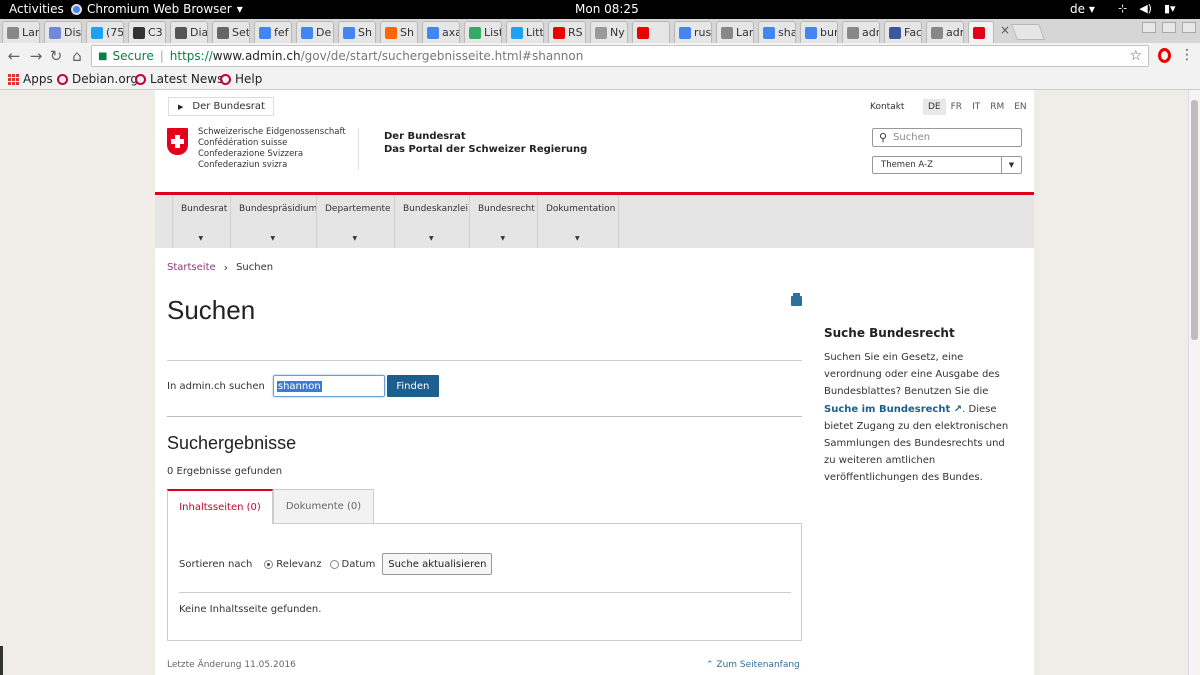 This screenshot has height=675, width=1200. I want to click on browser-tab: Dis, so click(63, 32).